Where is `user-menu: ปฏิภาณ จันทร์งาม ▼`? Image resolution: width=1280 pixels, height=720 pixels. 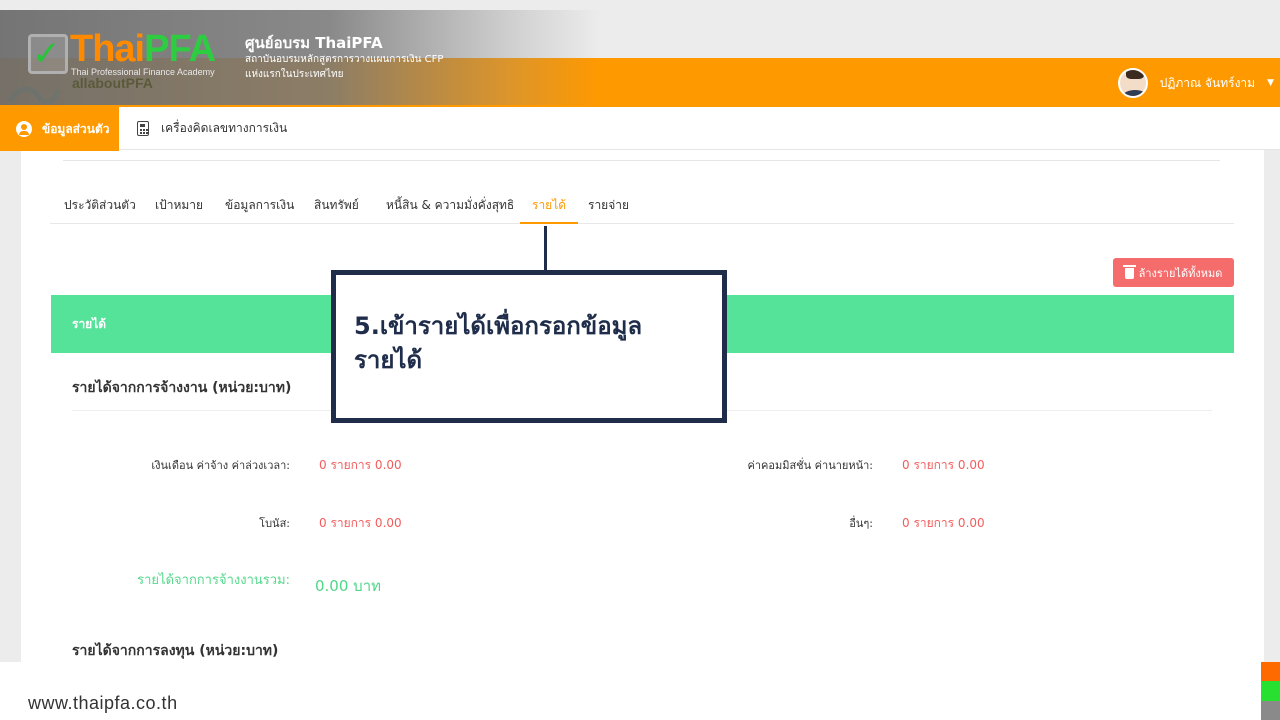
user-menu: ปฏิภาณ จันทร์งาม ▼ is located at coordinates (1195, 83).